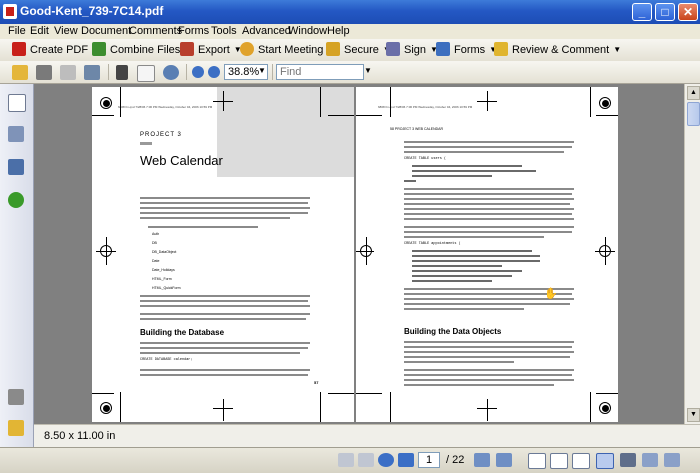  What do you see at coordinates (164, 252) in the screenshot?
I see `package-item: DB_DataObject` at bounding box center [164, 252].